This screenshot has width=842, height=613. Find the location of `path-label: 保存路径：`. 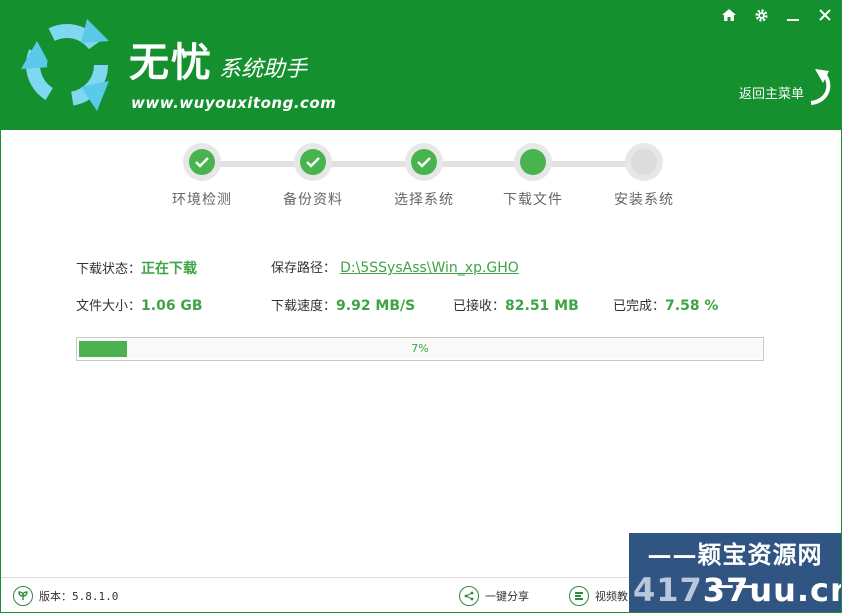

path-label: 保存路径： is located at coordinates (304, 268).